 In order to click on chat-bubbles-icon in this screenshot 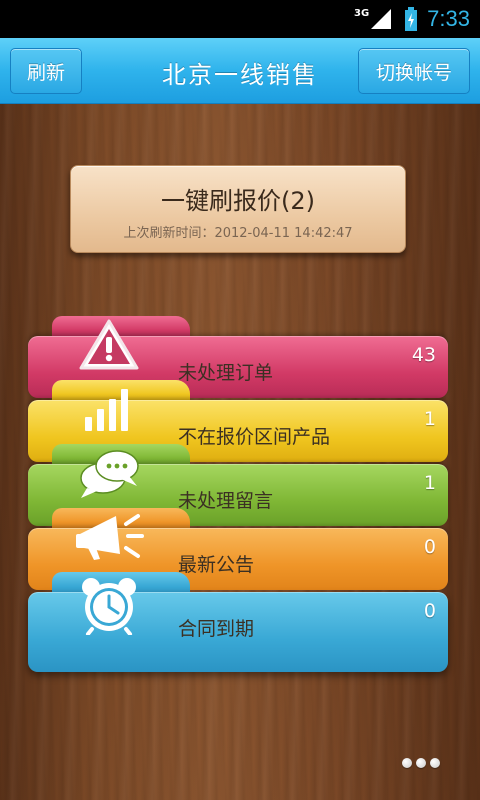, I will do `click(109, 473)`.